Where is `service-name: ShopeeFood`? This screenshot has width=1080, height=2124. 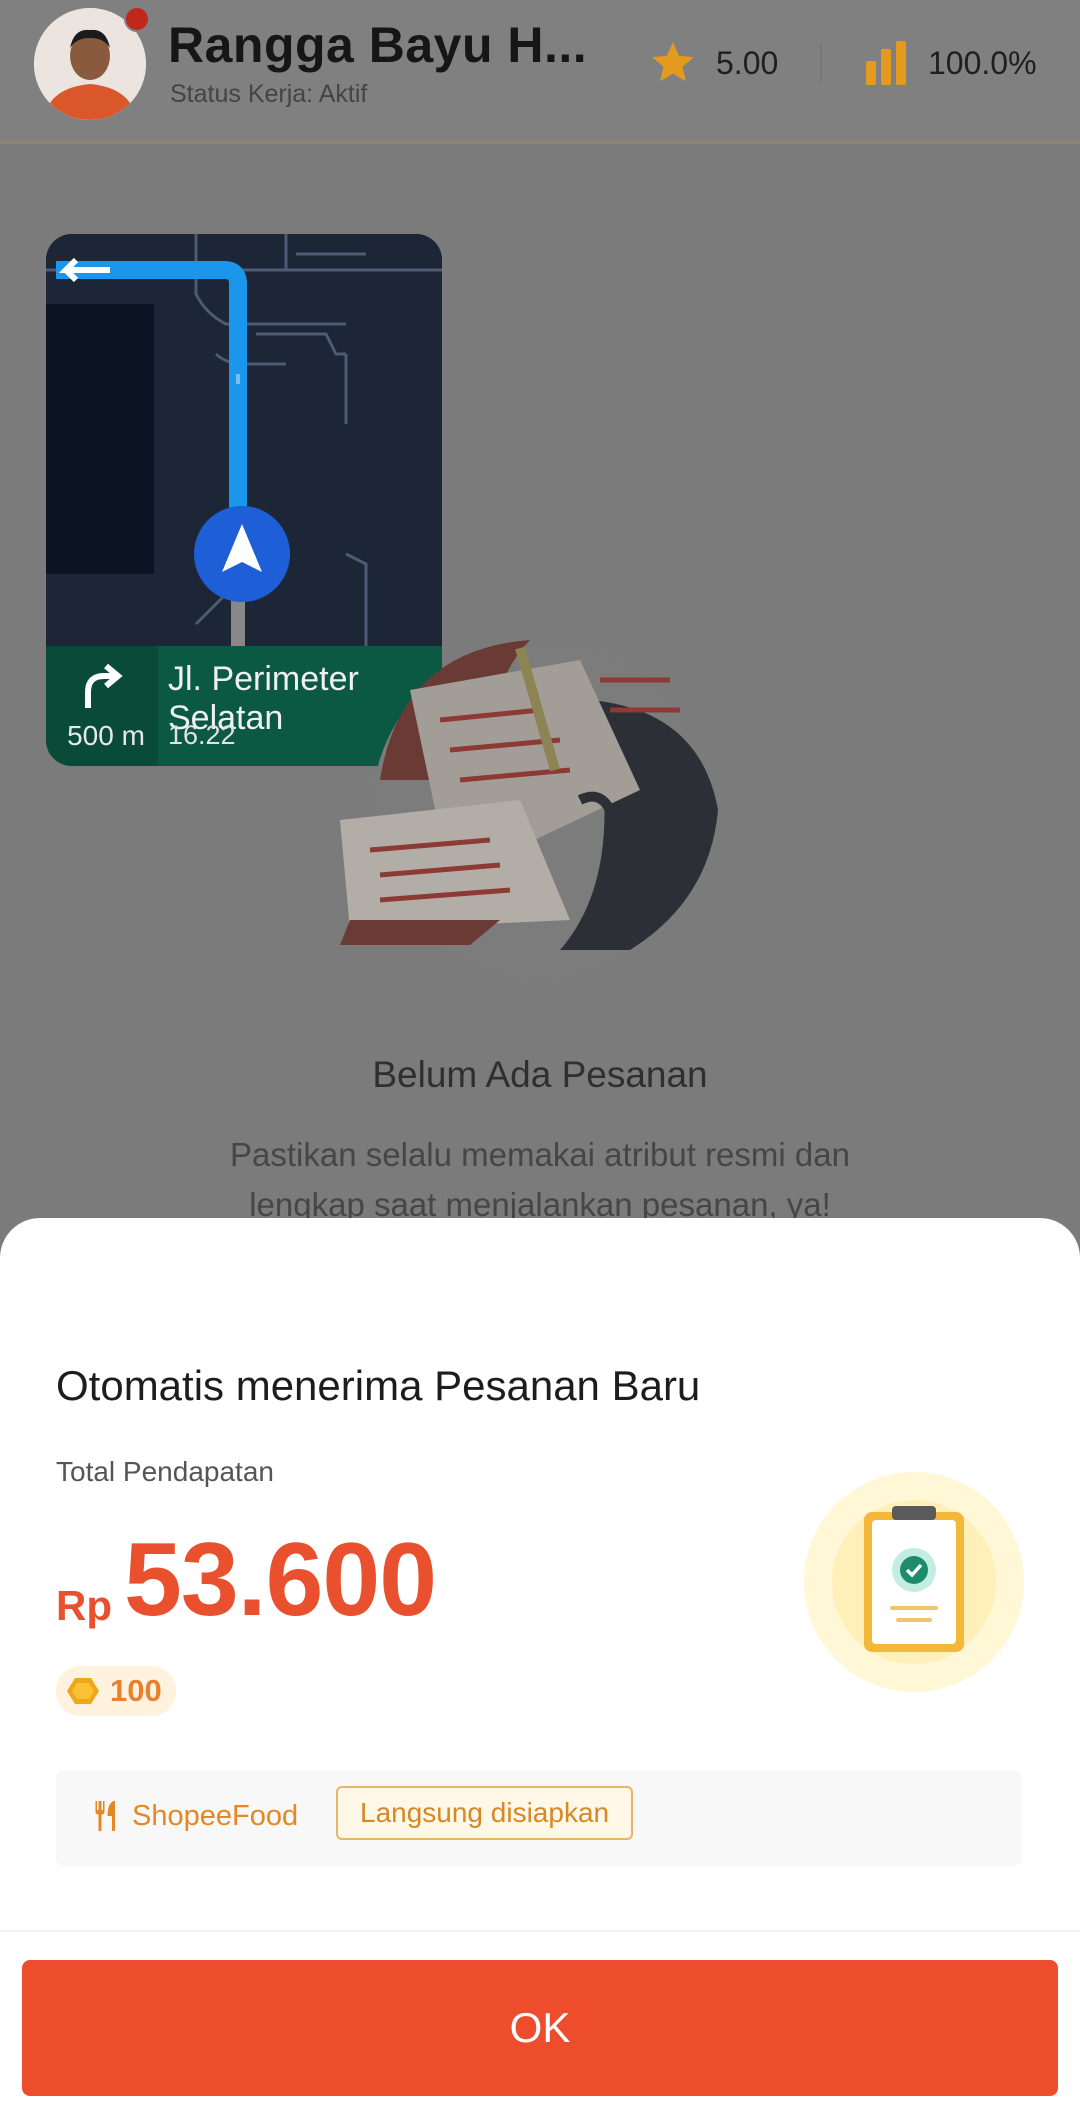 service-name: ShopeeFood is located at coordinates (215, 1815).